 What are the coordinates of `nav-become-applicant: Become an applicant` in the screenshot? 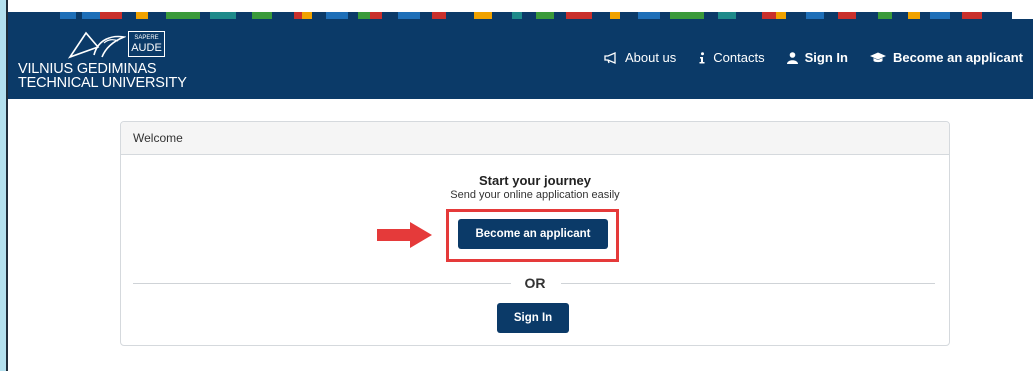 It's located at (946, 57).